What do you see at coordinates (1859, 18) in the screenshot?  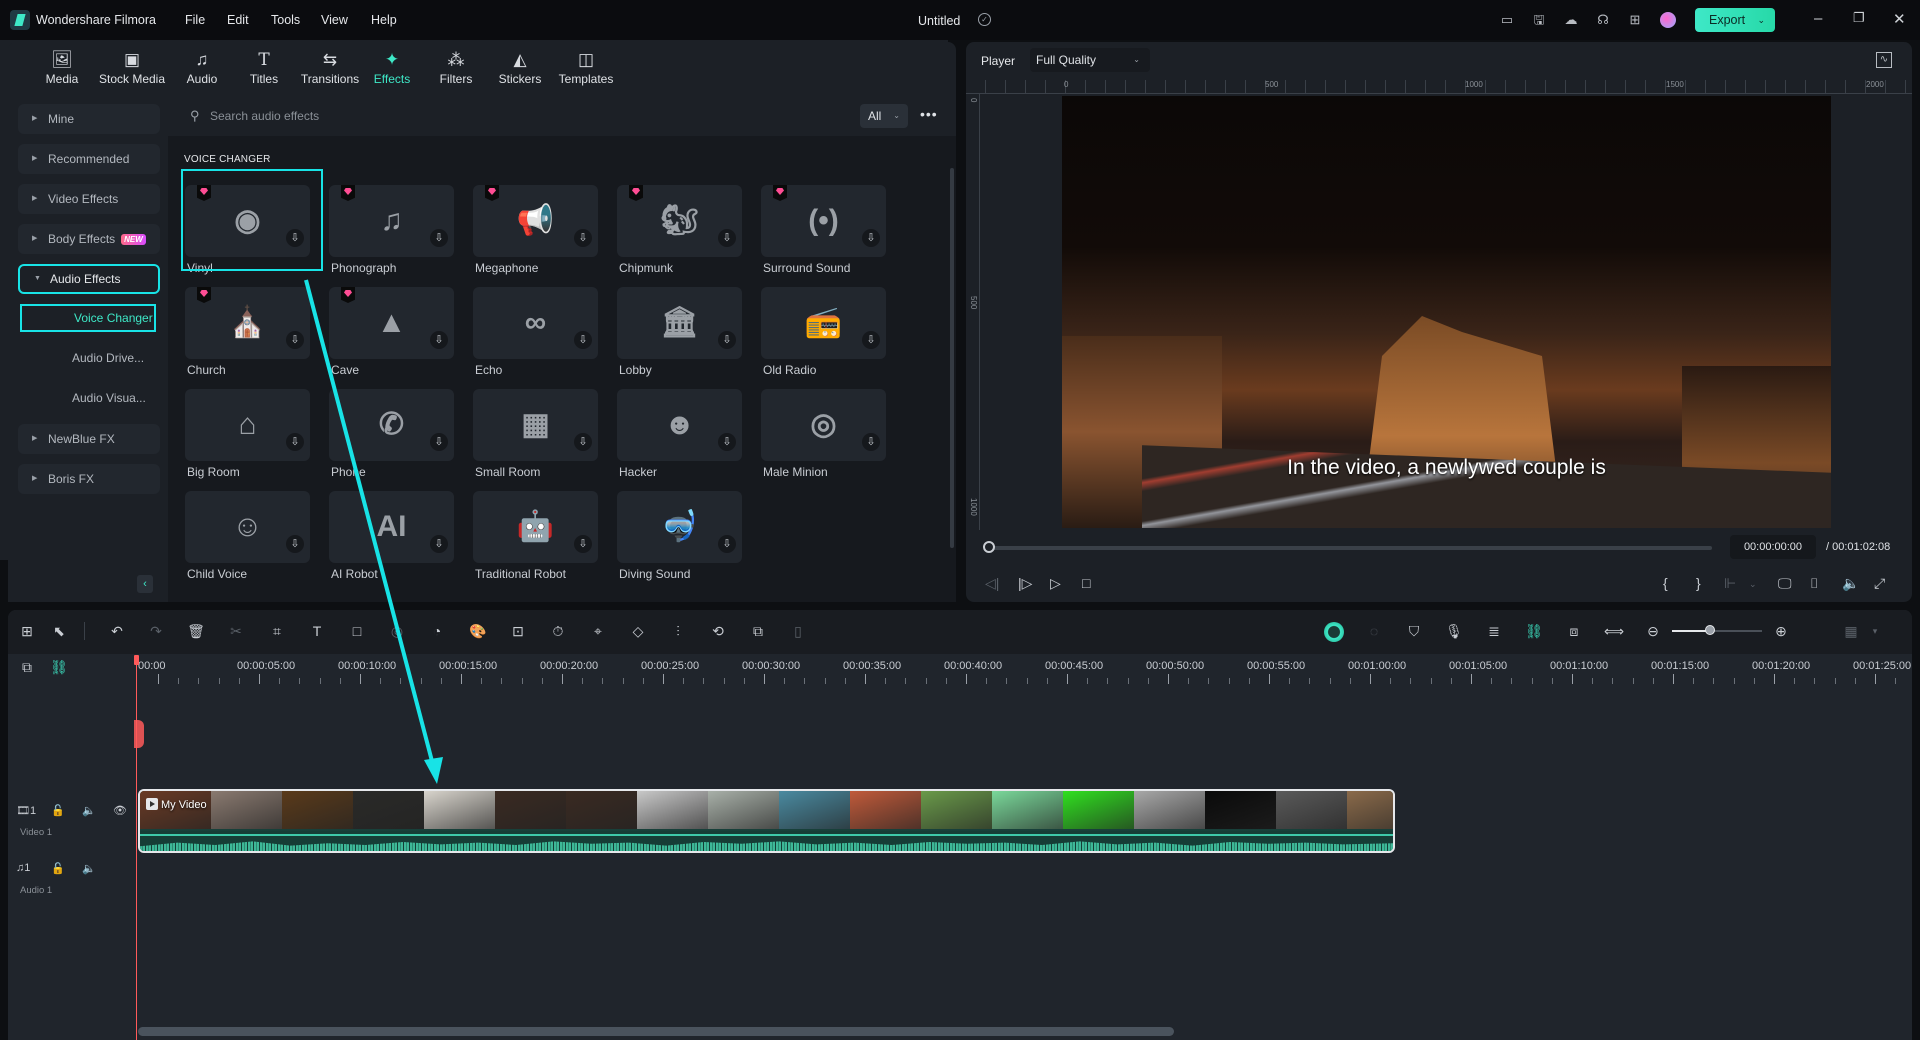 I see `restore-icon: ❐` at bounding box center [1859, 18].